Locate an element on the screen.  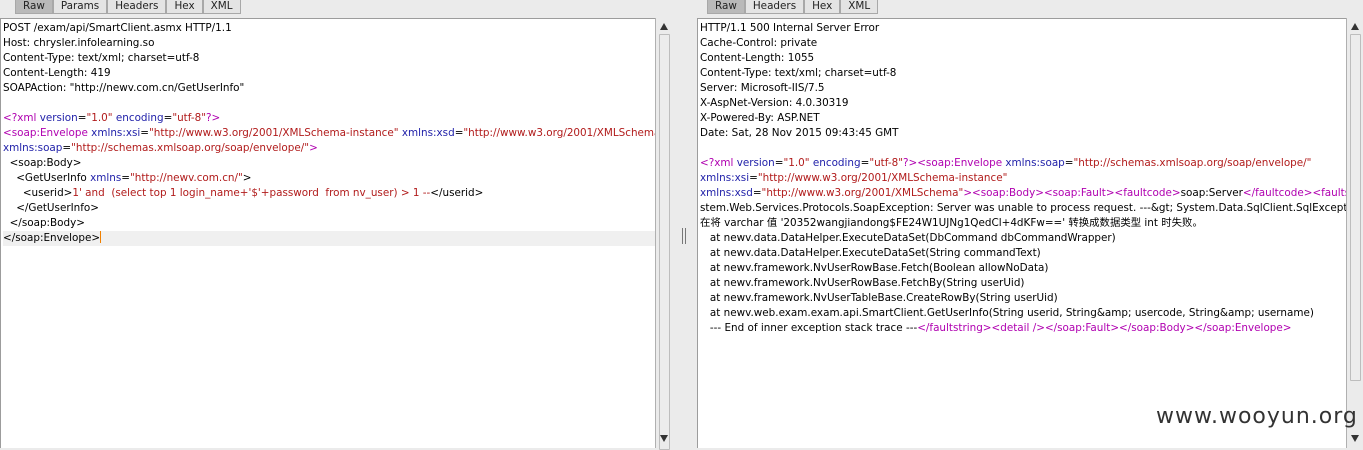
code-line: Host: chrysler.infolearning.so is located at coordinates (329, 43).